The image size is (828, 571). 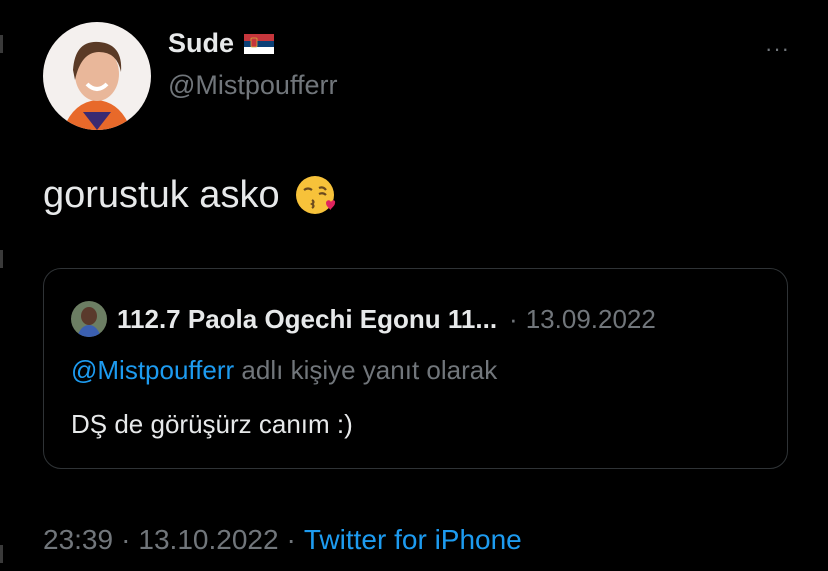 I want to click on quoted-tweet-text: DŞ de görüşürz canım :), so click(x=212, y=424).